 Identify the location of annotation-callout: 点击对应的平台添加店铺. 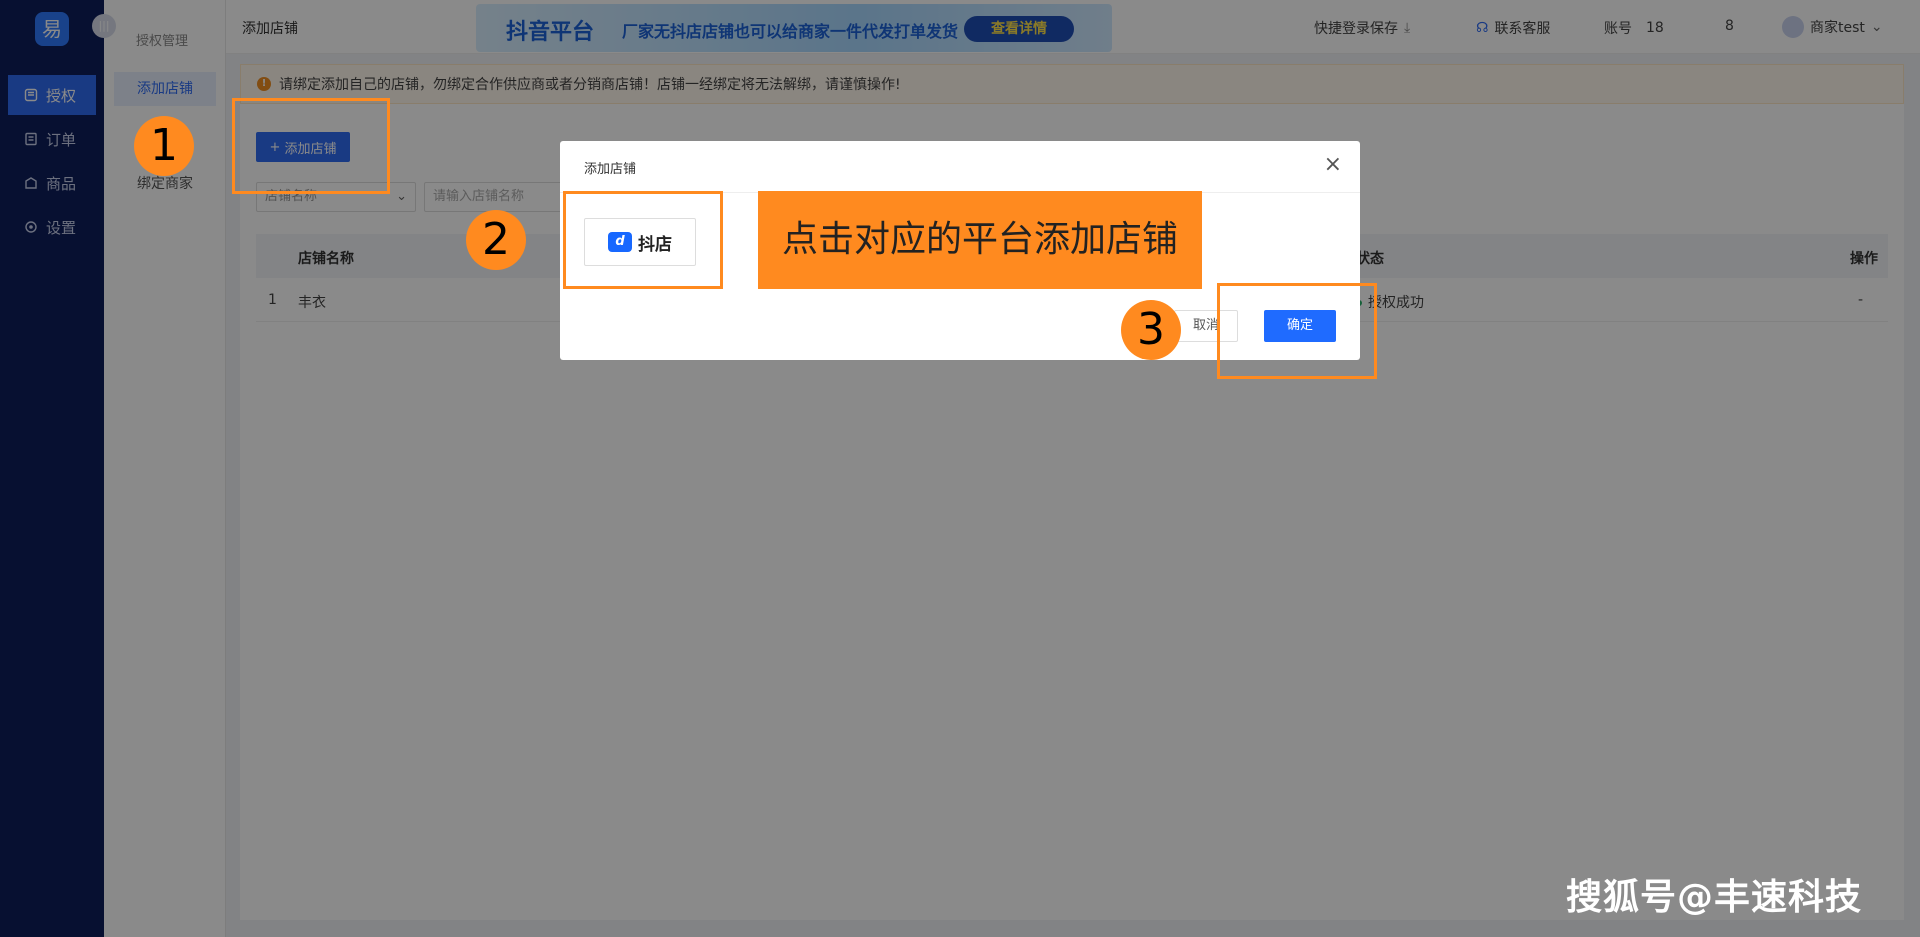
(980, 240).